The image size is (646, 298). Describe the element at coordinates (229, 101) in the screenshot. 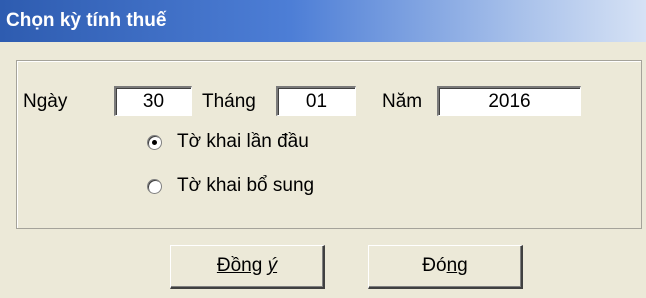

I see `month-label: Tháng` at that location.